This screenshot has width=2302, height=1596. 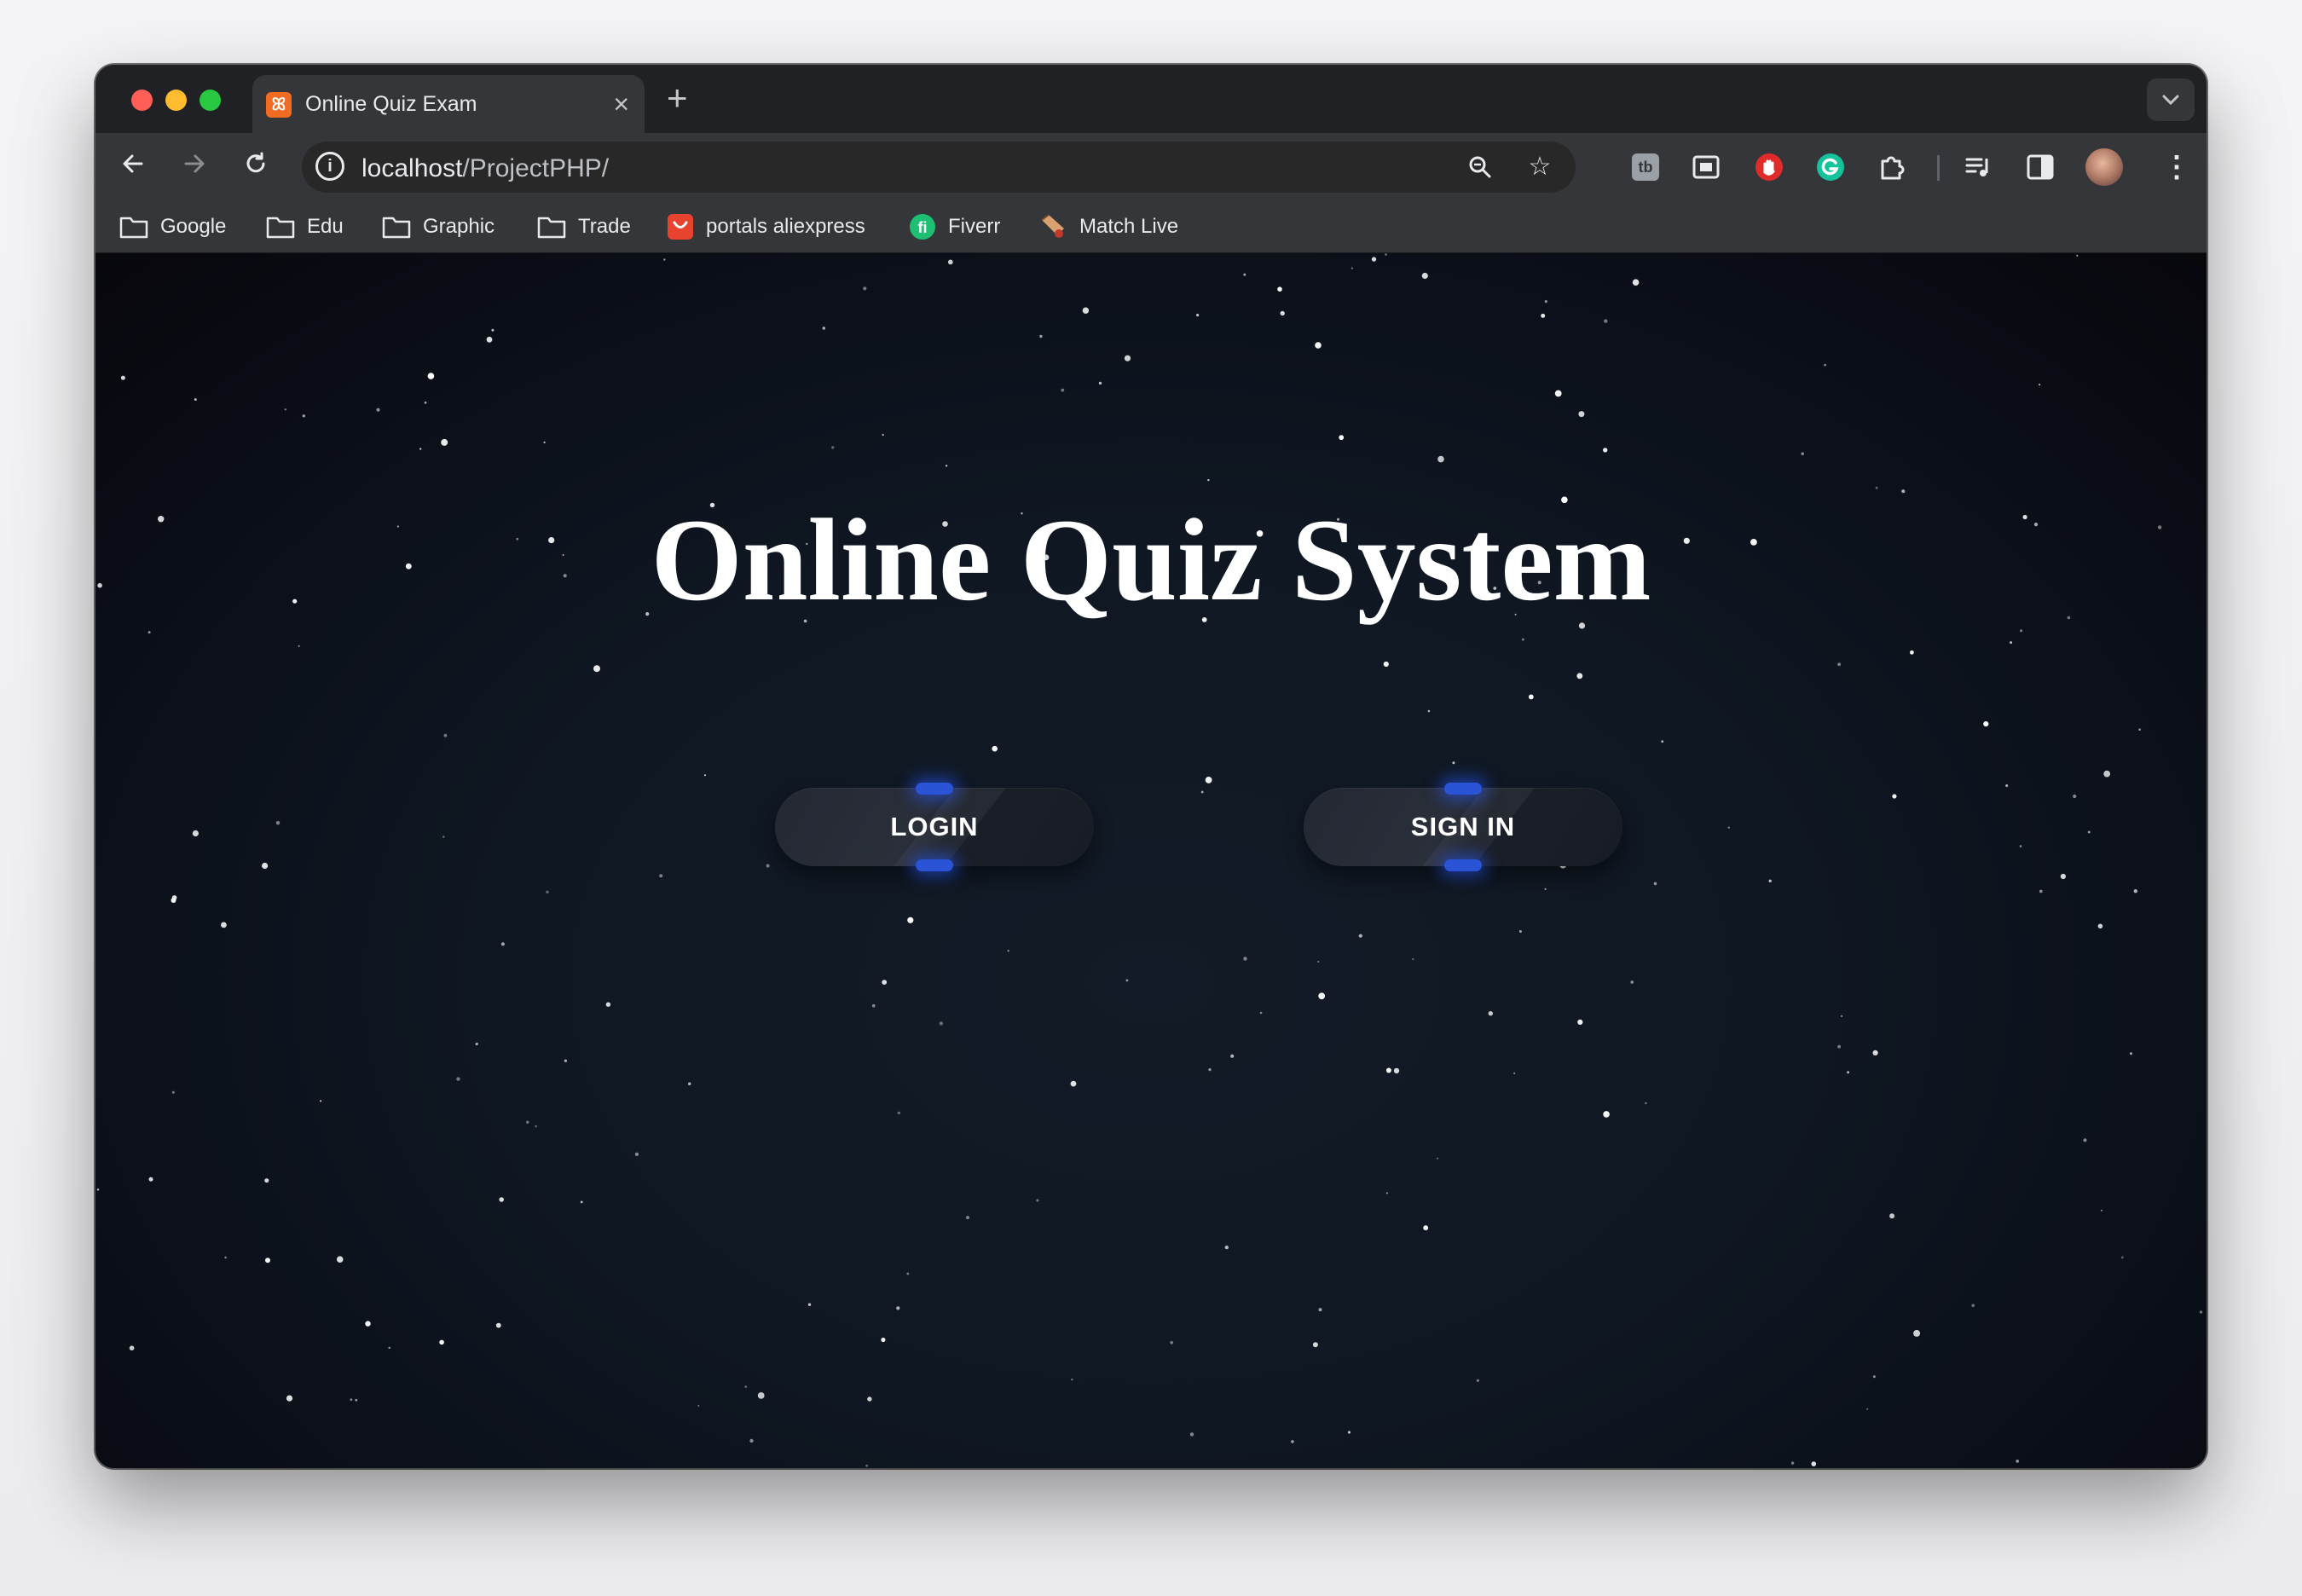 What do you see at coordinates (1645, 167) in the screenshot?
I see `tb-extension-icon: tb` at bounding box center [1645, 167].